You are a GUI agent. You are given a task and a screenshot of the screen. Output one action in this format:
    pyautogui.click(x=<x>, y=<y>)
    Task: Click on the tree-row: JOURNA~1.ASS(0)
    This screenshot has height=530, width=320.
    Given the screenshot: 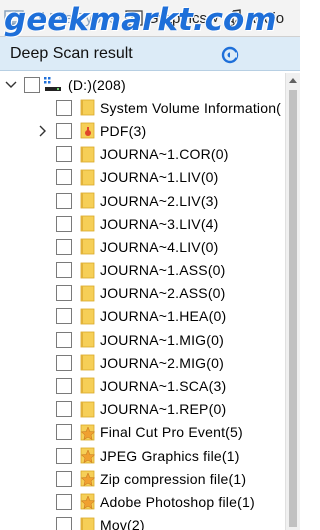 What is the action you would take?
    pyautogui.click(x=143, y=270)
    